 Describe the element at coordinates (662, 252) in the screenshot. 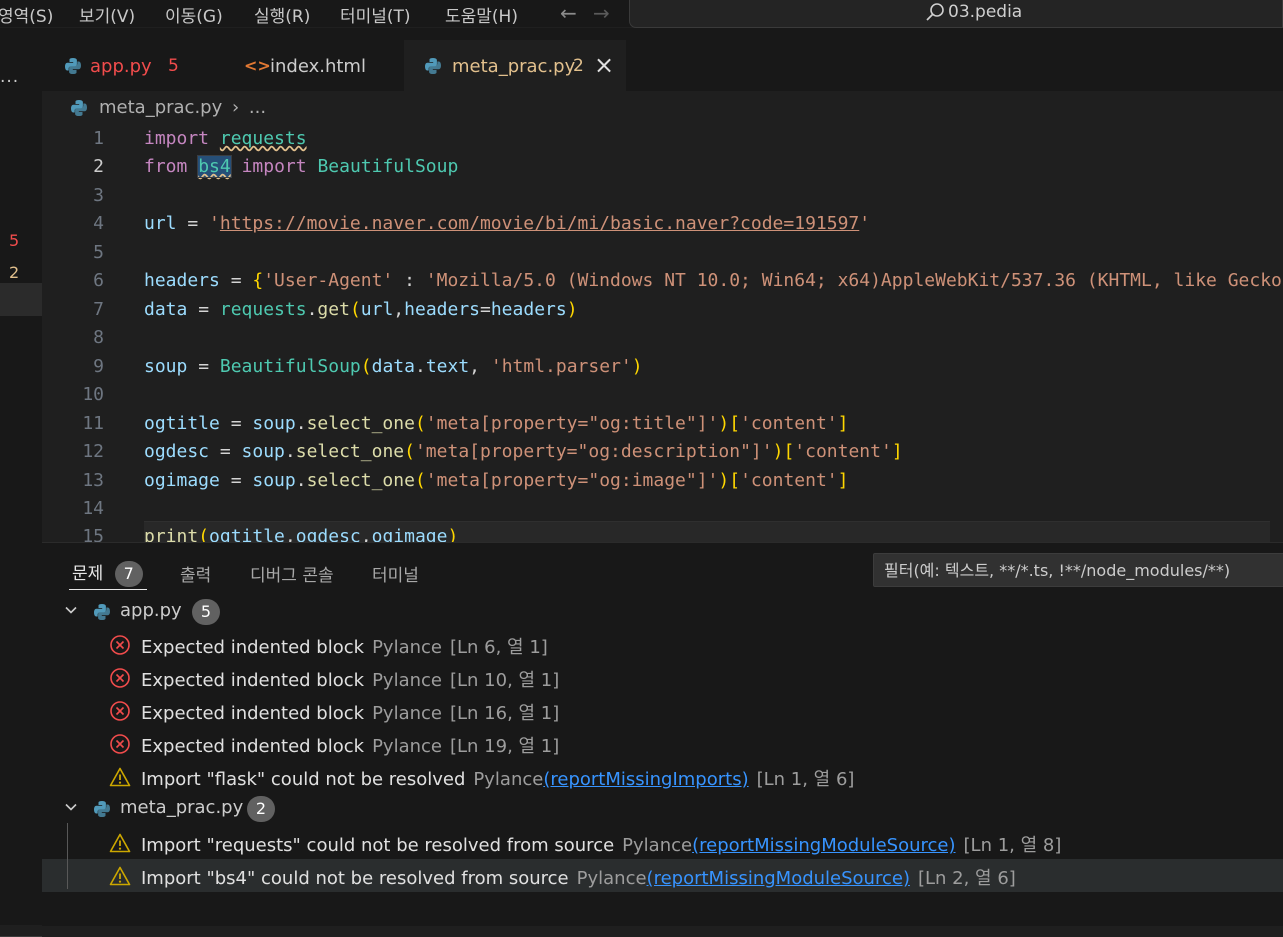

I see `code-line: 5` at that location.